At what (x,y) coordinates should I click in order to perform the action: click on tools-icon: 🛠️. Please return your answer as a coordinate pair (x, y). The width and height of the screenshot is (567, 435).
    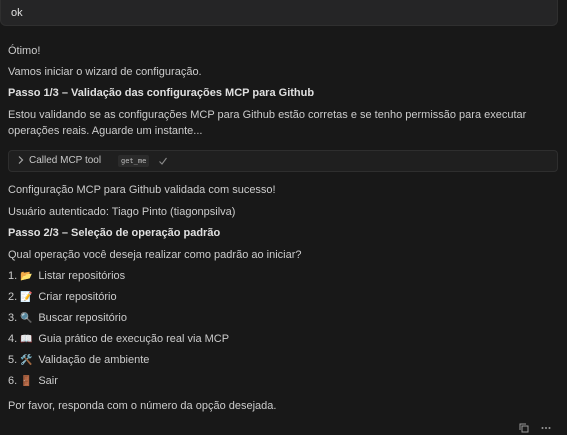
    Looking at the image, I should click on (26, 360).